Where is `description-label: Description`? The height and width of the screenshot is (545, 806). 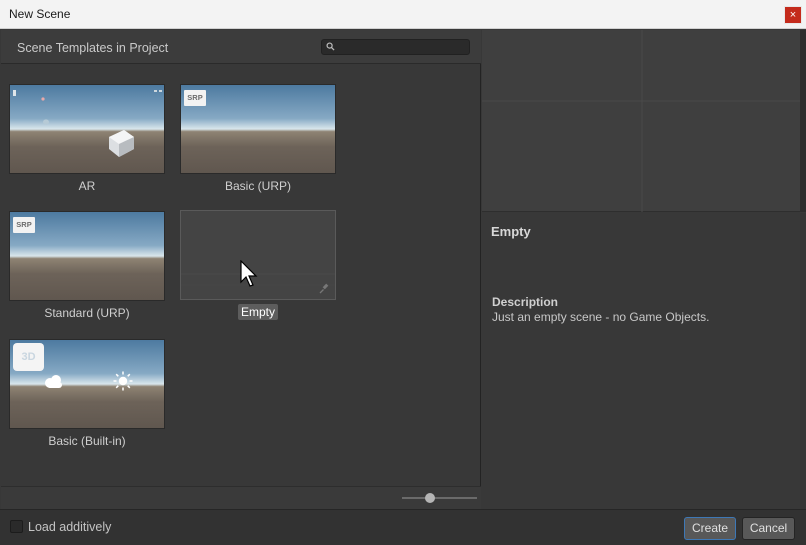 description-label: Description is located at coordinates (525, 302).